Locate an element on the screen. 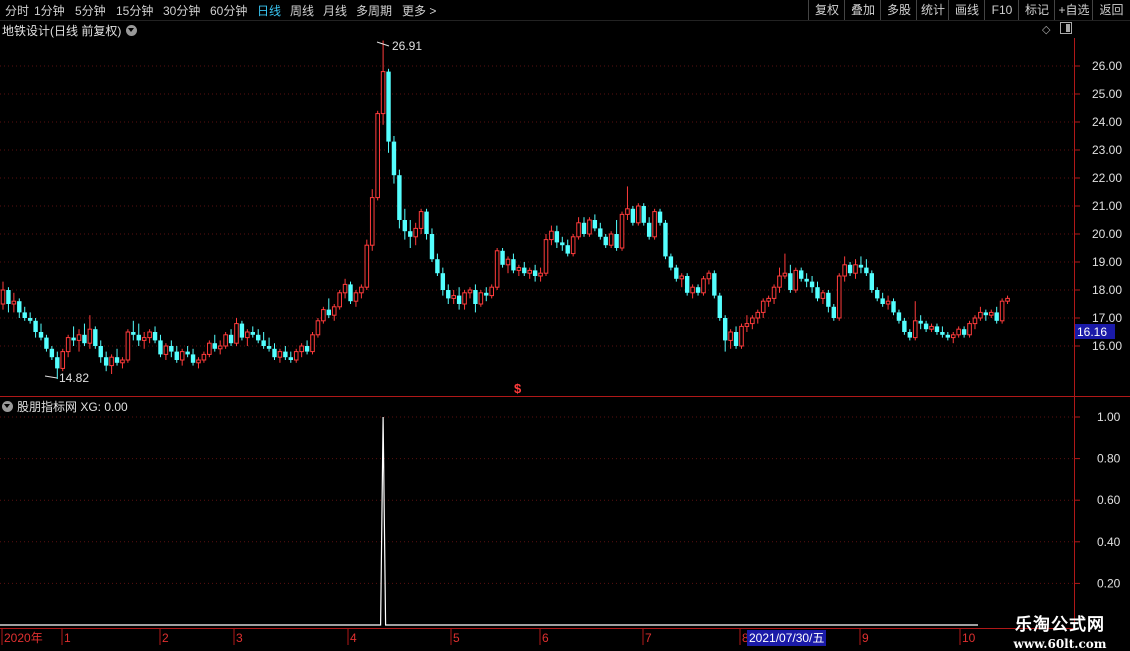  y-tick-label: 19.00 is located at coordinates (1107, 262).